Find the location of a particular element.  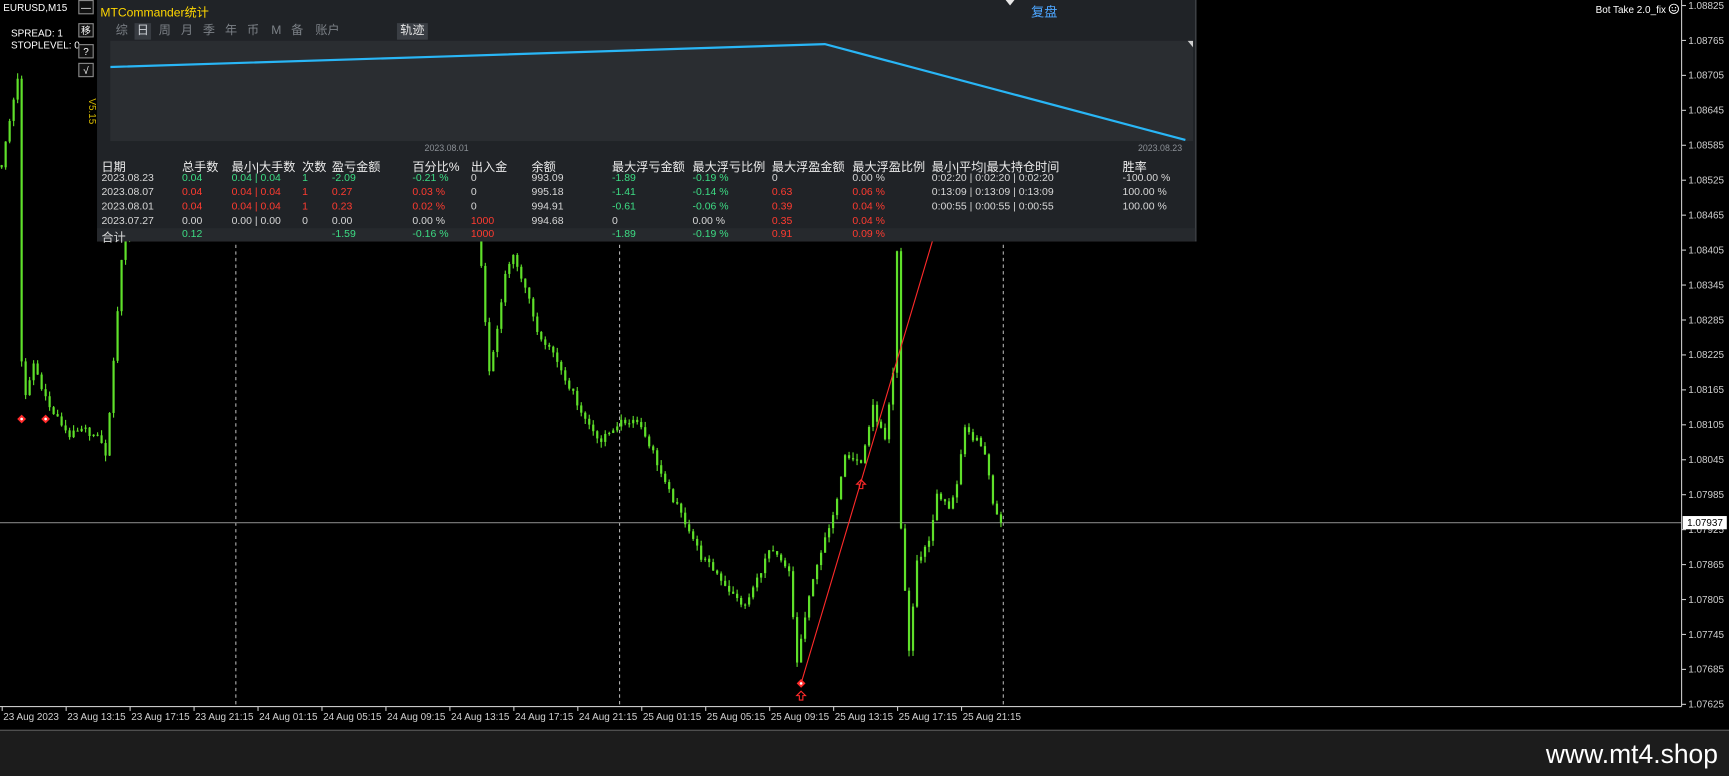

move-button: 移 is located at coordinates (86, 30).